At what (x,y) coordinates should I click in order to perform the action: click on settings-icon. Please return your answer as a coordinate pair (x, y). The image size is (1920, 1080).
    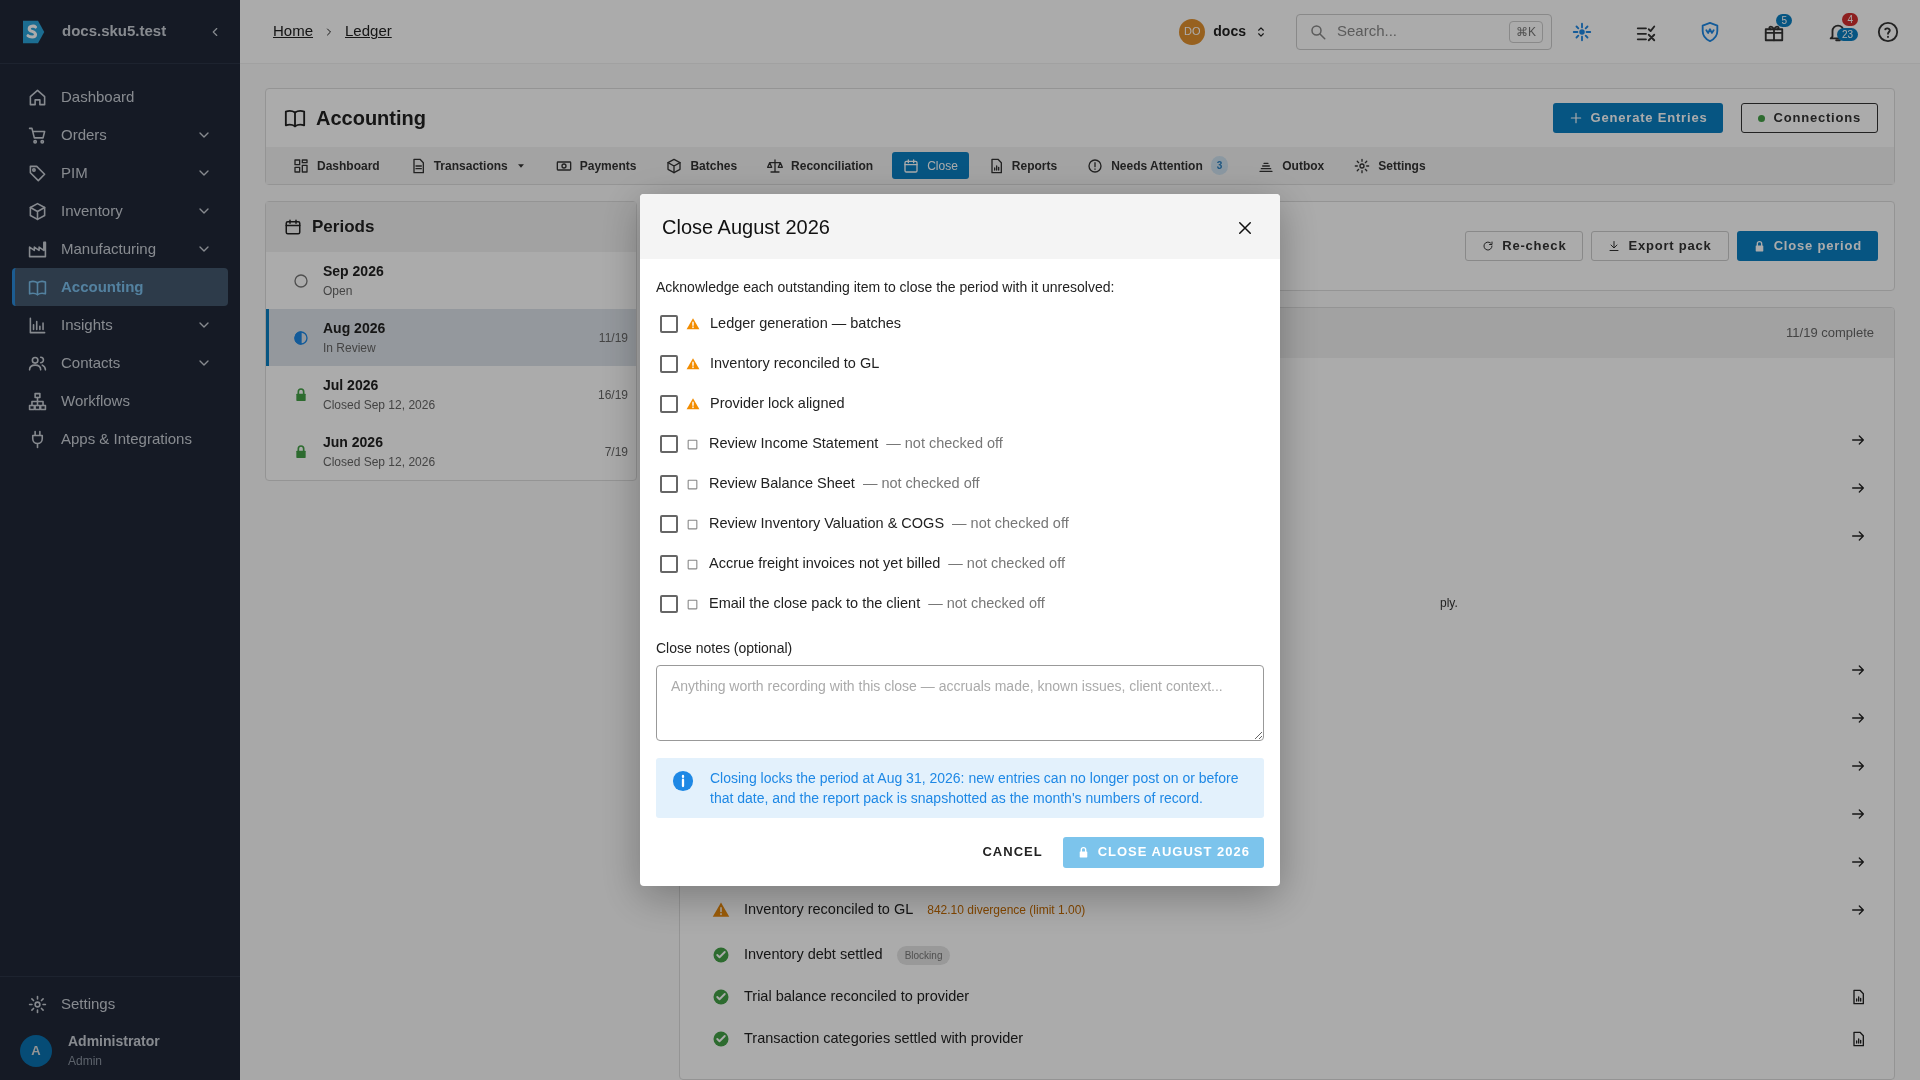
    Looking at the image, I should click on (37, 1004).